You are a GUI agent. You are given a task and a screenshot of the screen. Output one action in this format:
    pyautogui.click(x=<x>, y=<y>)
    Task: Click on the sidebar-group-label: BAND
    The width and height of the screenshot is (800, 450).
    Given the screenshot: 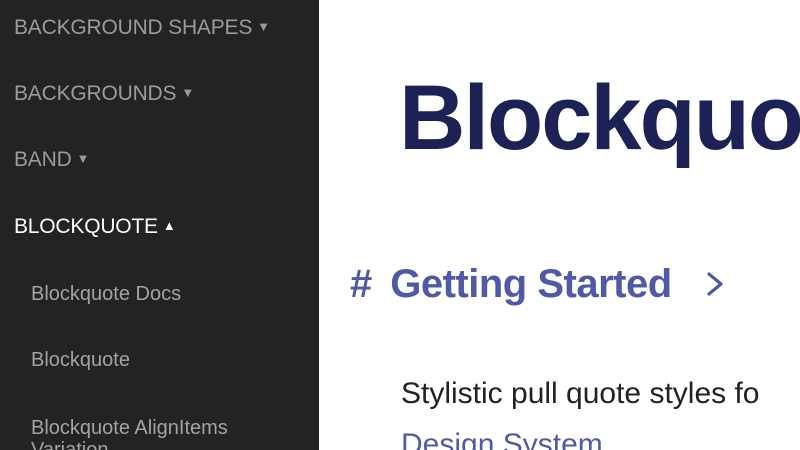 What is the action you would take?
    pyautogui.click(x=43, y=159)
    